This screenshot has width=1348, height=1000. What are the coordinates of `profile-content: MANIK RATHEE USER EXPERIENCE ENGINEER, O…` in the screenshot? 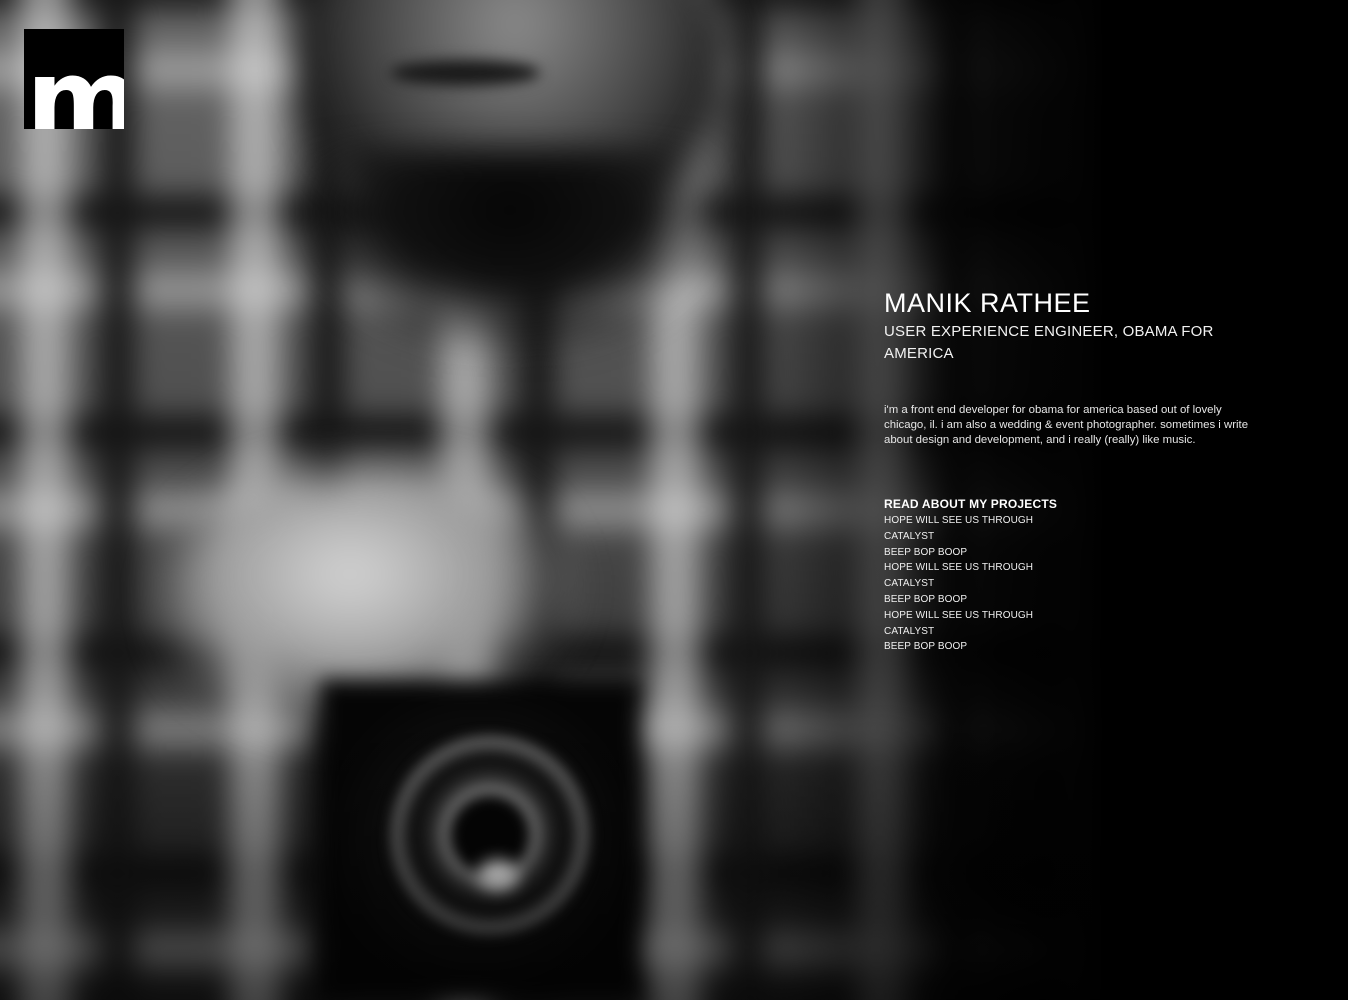 It's located at (1084, 471).